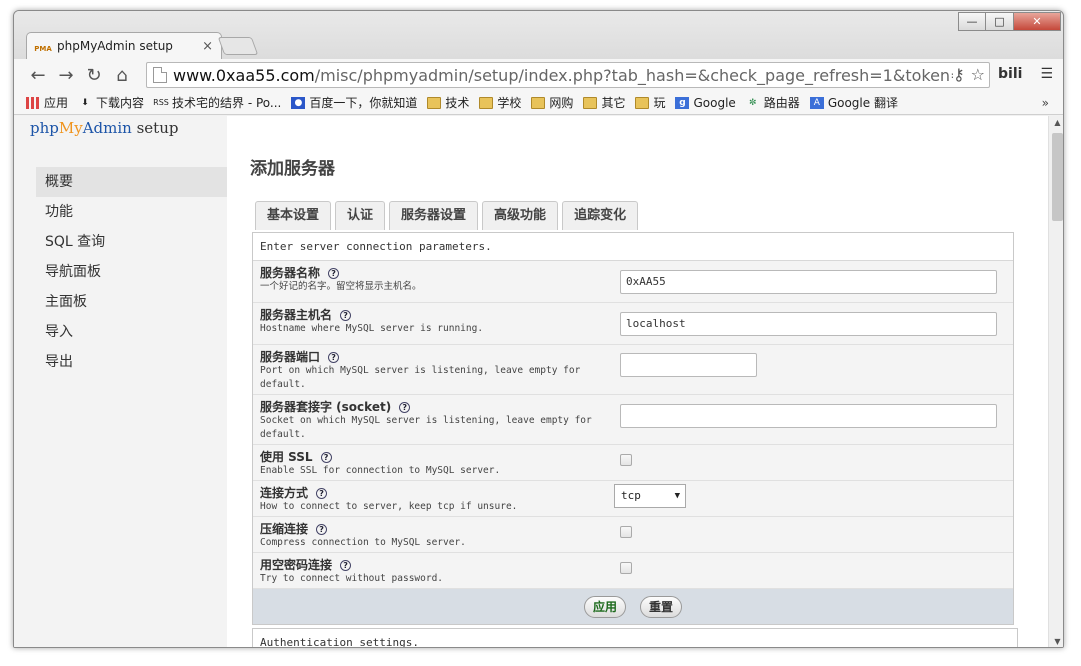 The height and width of the screenshot is (666, 1081). I want to click on ssl-checkbox, so click(626, 460).